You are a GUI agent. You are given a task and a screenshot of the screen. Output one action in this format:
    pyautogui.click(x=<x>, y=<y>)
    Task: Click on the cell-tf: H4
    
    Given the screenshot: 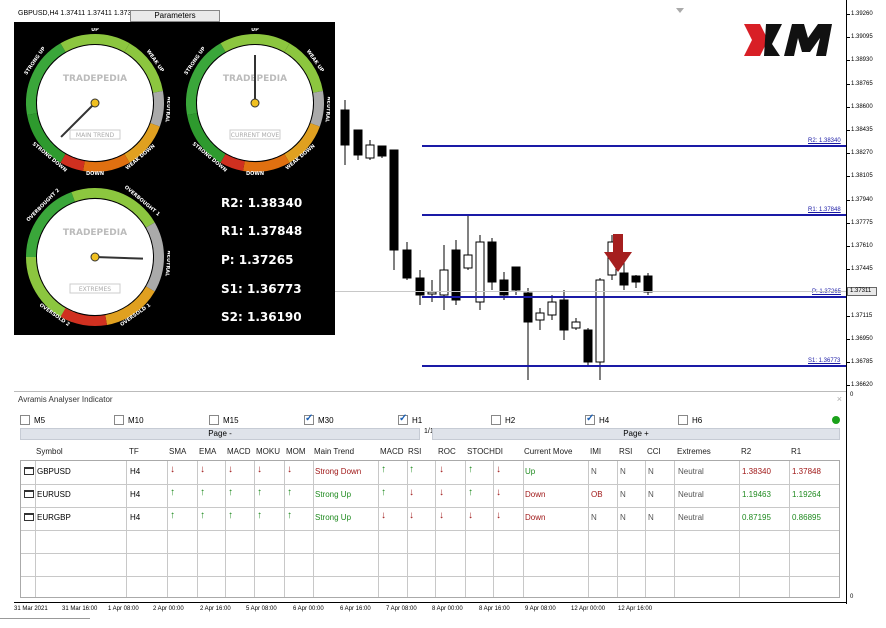 What is the action you would take?
    pyautogui.click(x=135, y=517)
    